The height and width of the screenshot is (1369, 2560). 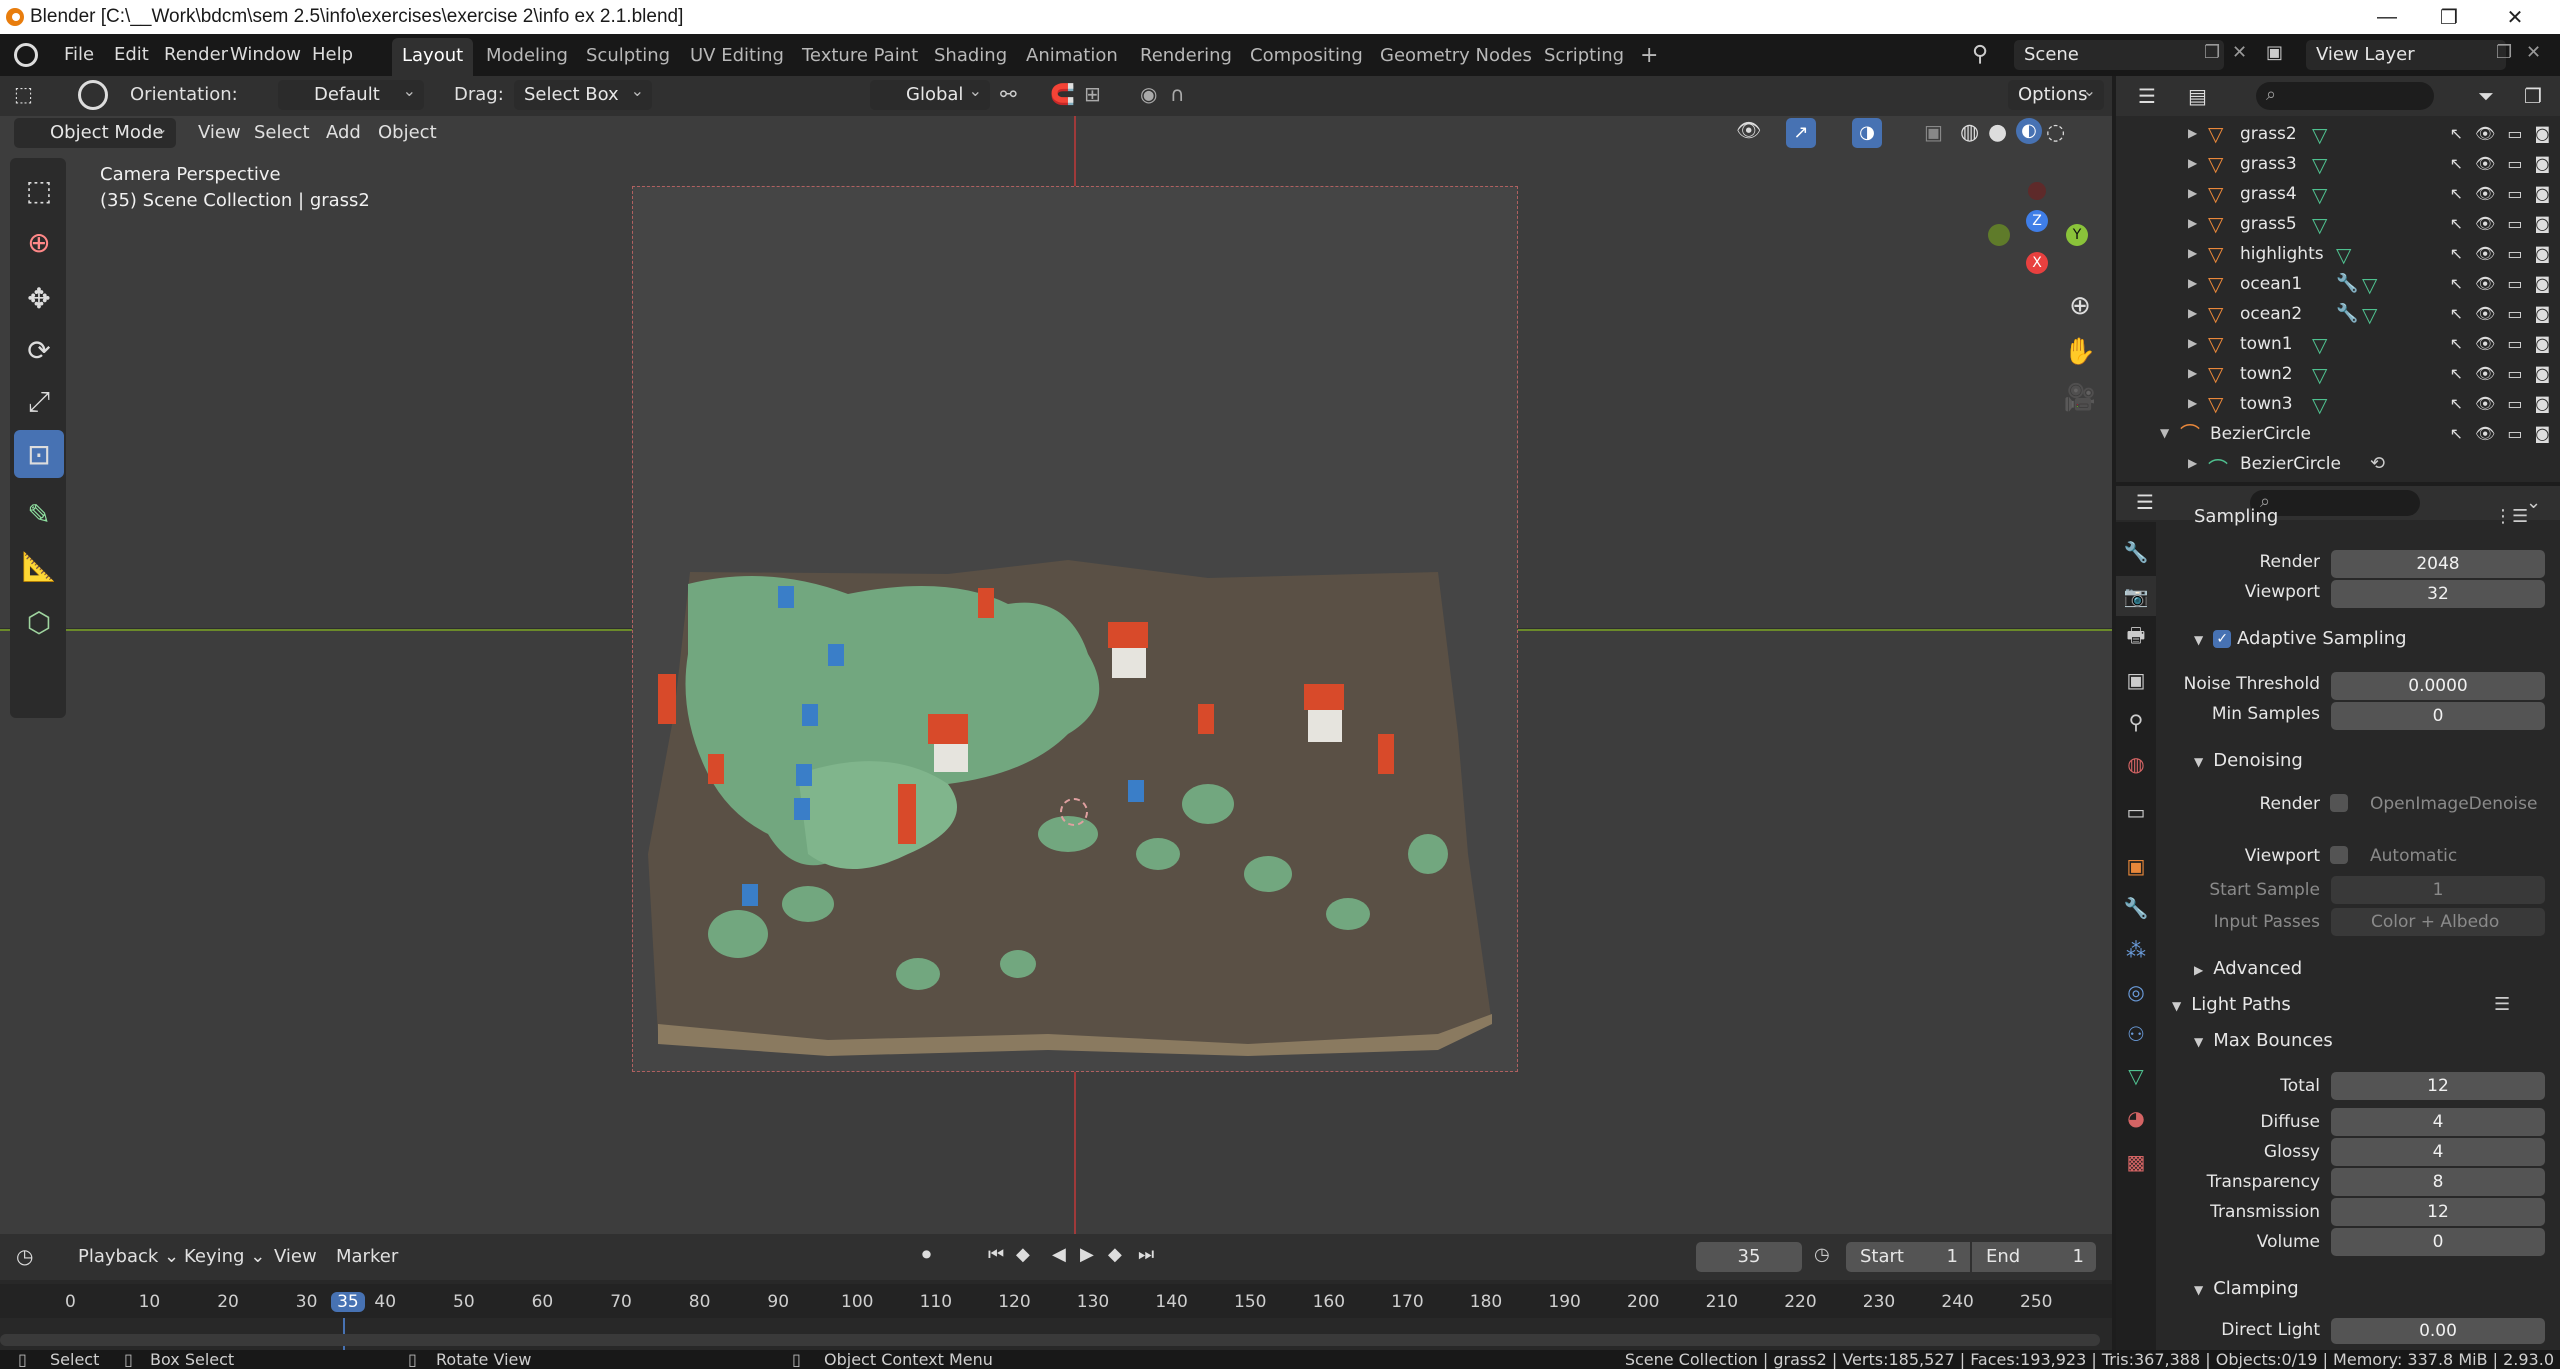 I want to click on gizmo-toggle-icon: ↗, so click(x=1801, y=133).